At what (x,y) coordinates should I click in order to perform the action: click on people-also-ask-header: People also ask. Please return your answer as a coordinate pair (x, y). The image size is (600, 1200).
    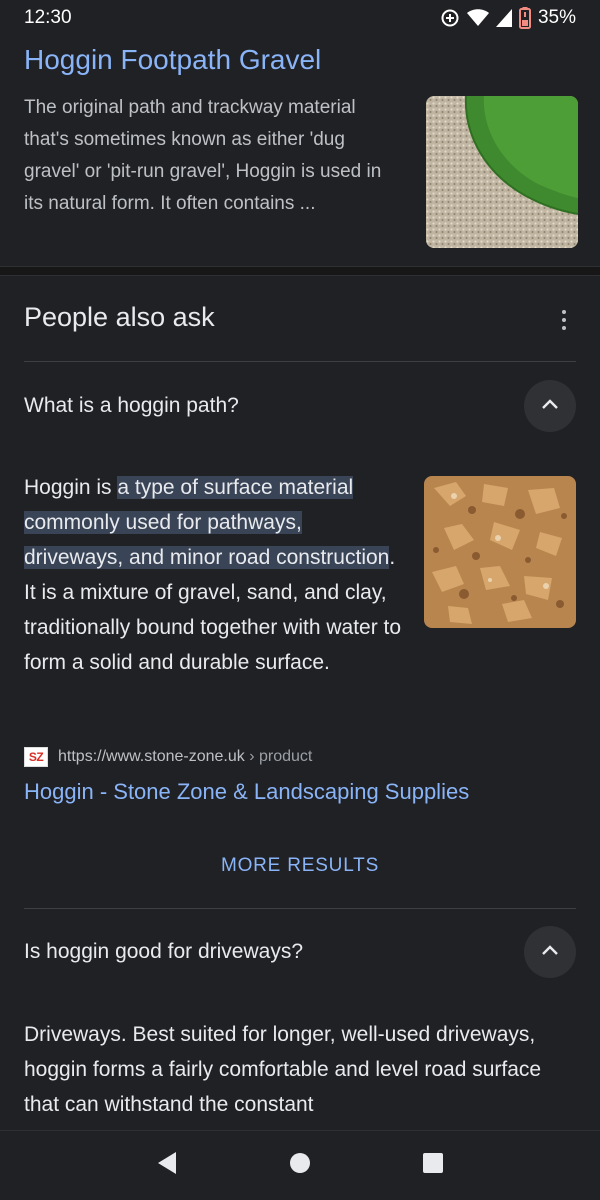
    Looking at the image, I should click on (300, 322).